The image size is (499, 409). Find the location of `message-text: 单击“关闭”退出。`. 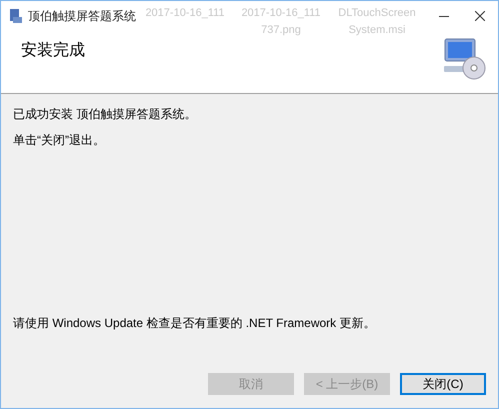

message-text: 单击“关闭”退出。 is located at coordinates (59, 140).